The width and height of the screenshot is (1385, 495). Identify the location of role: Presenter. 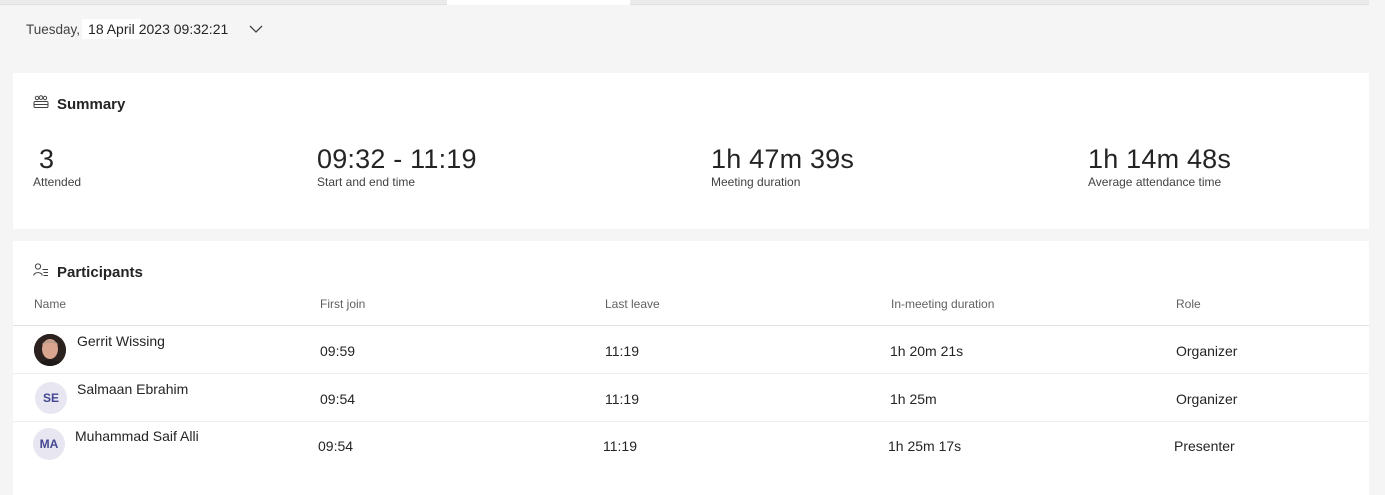
(1204, 446).